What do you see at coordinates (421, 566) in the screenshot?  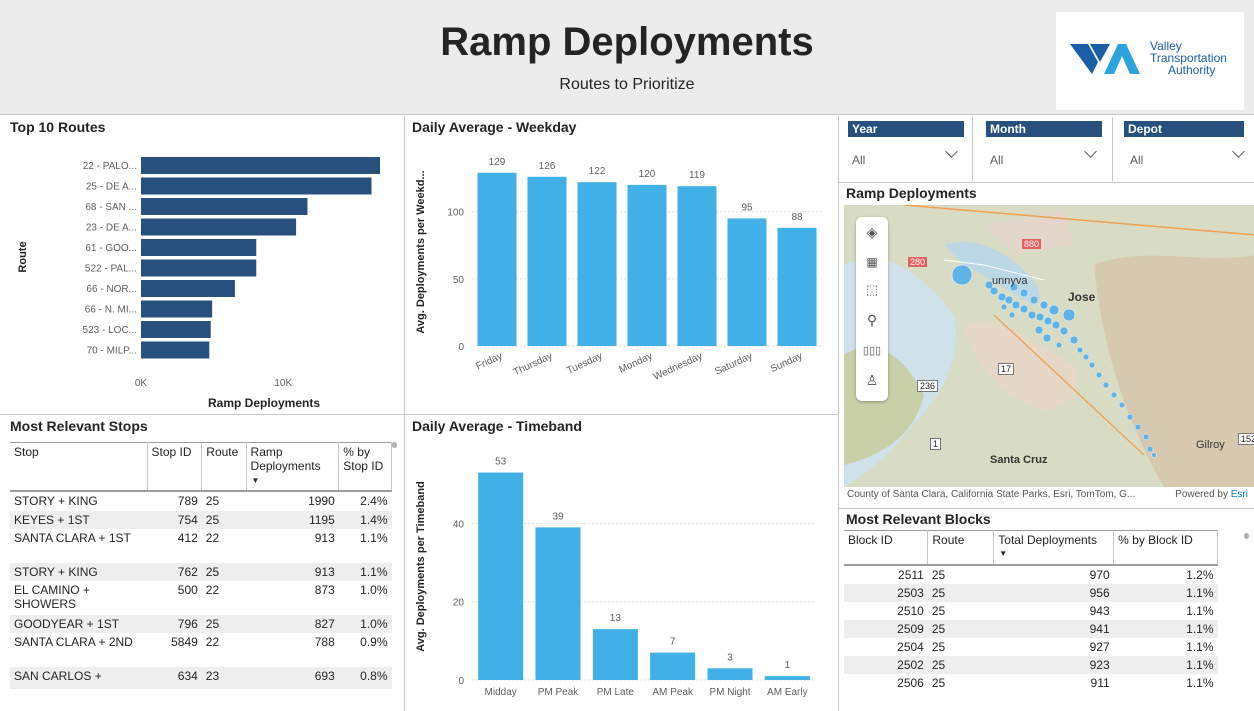 I see `y-axis-title: Avg. Deployments per Timeband` at bounding box center [421, 566].